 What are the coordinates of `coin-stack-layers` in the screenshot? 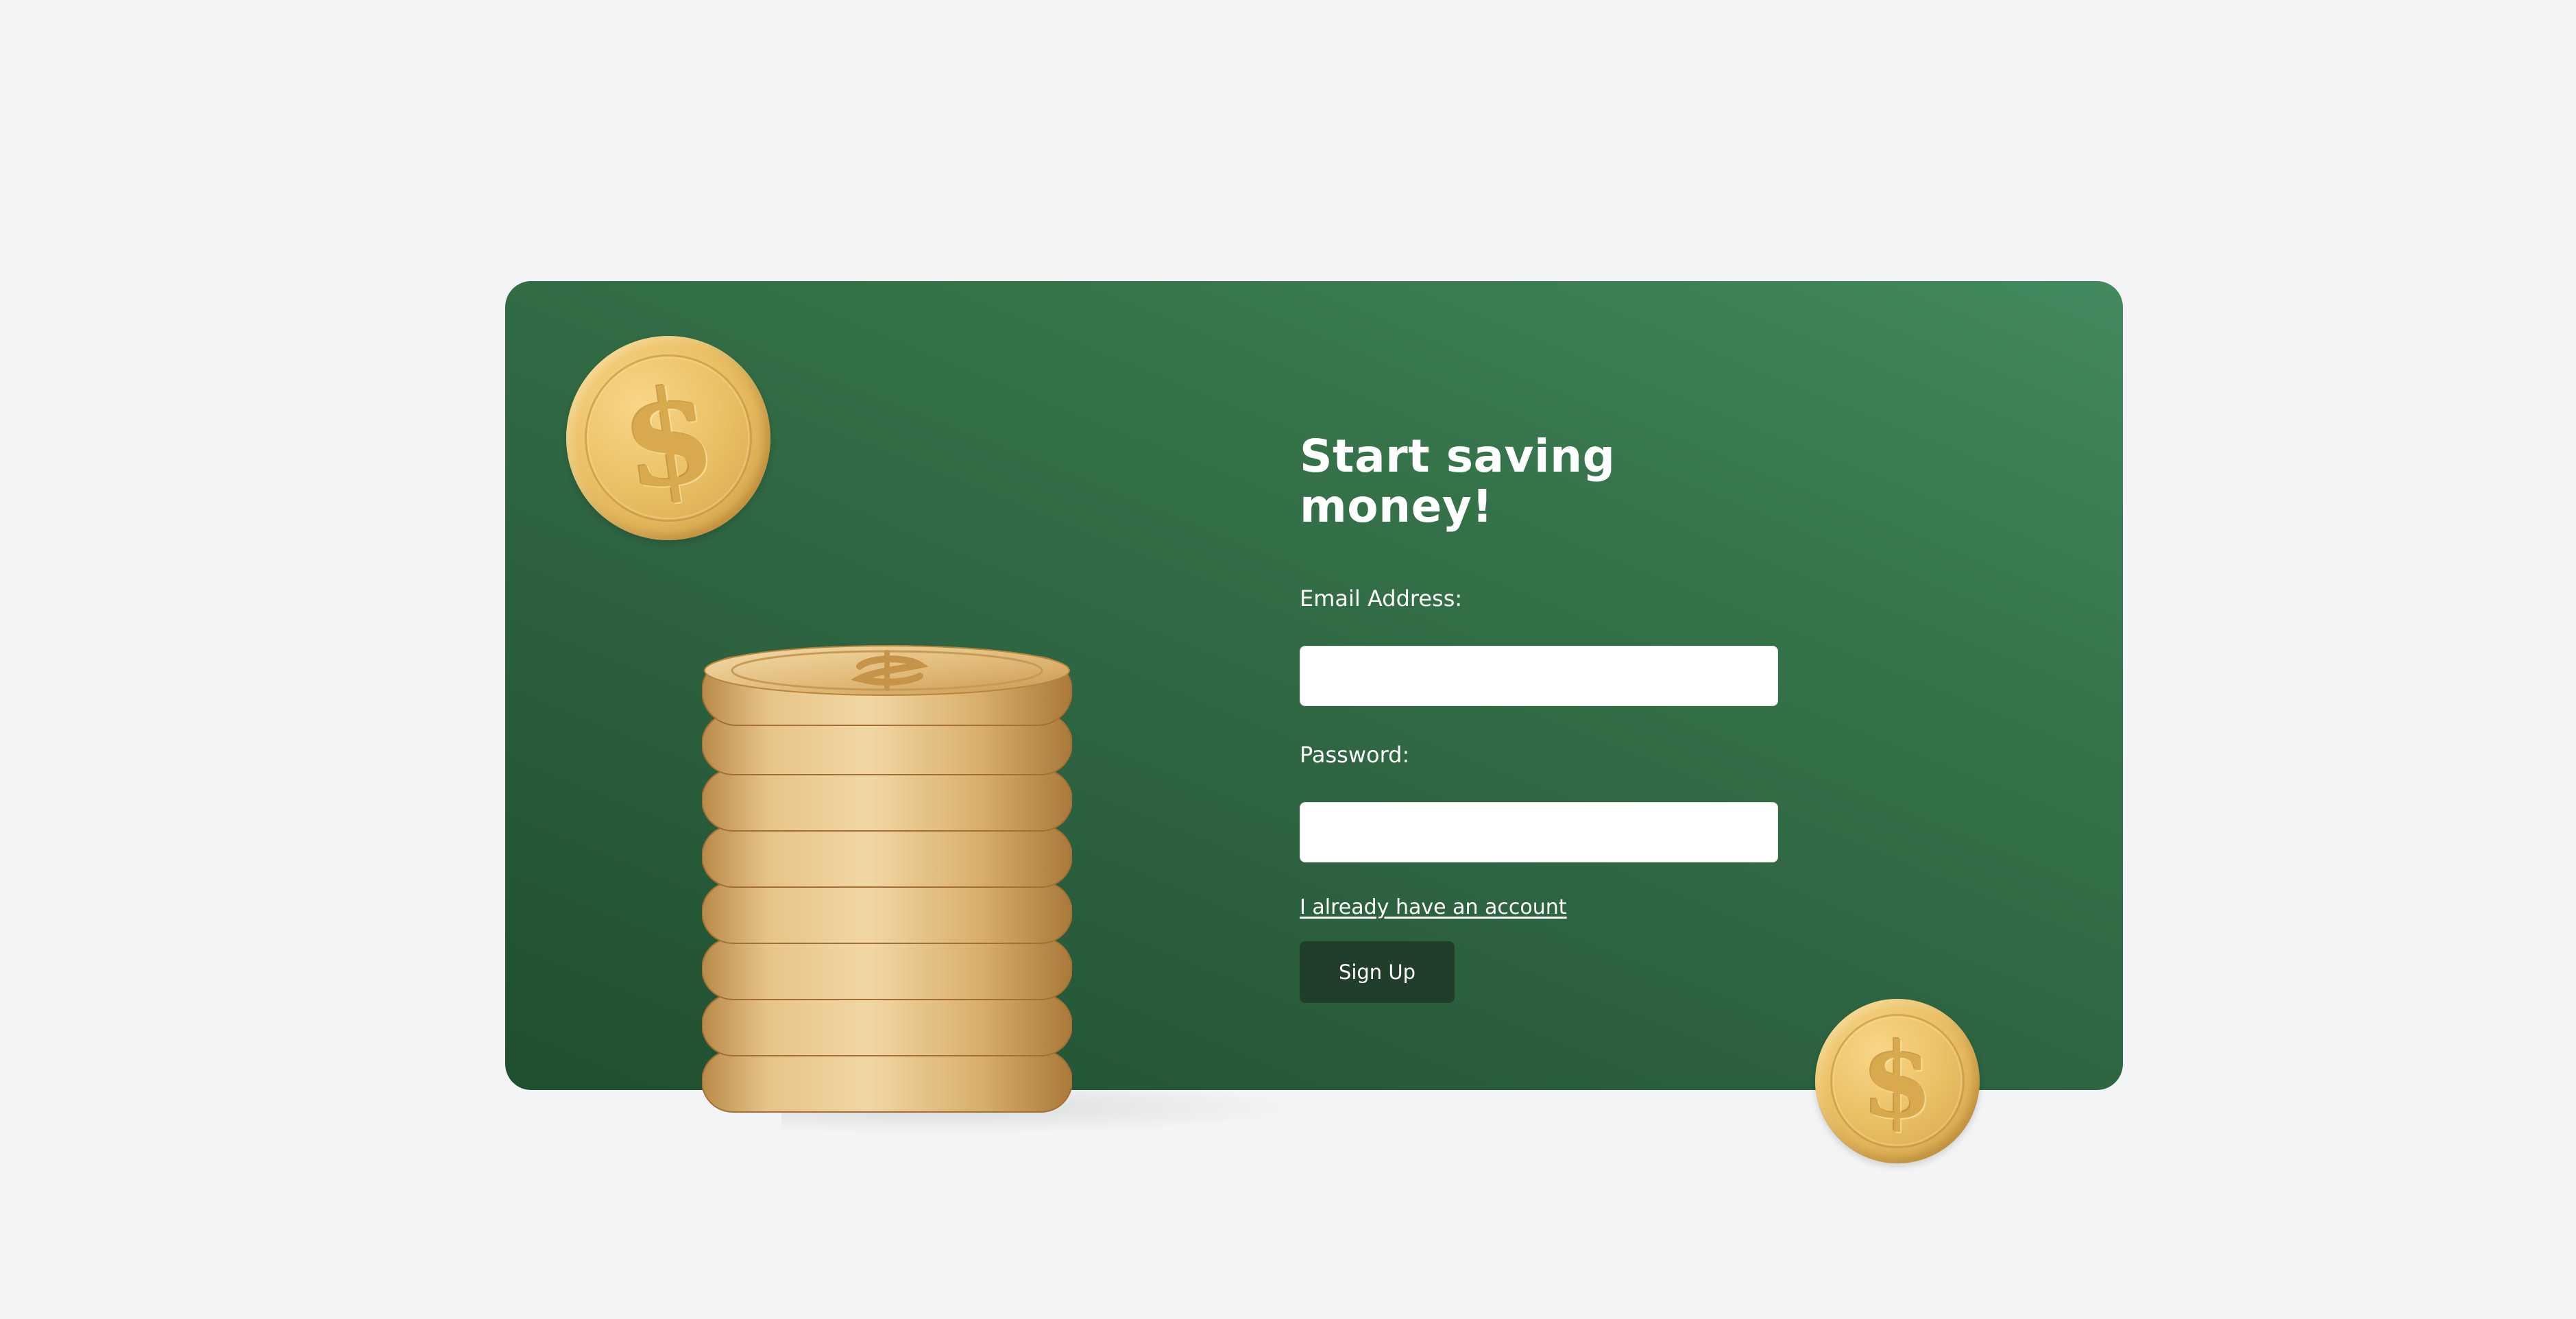 It's located at (887, 879).